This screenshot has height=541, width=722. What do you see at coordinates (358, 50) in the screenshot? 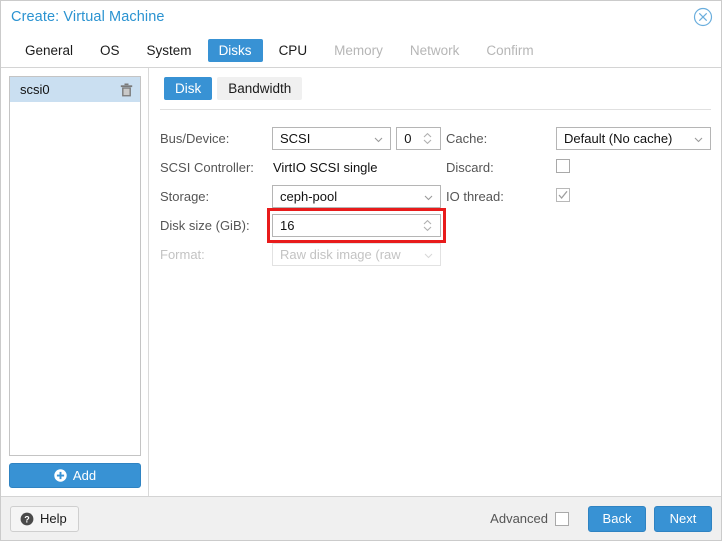
I see `tab-memory: Memory` at bounding box center [358, 50].